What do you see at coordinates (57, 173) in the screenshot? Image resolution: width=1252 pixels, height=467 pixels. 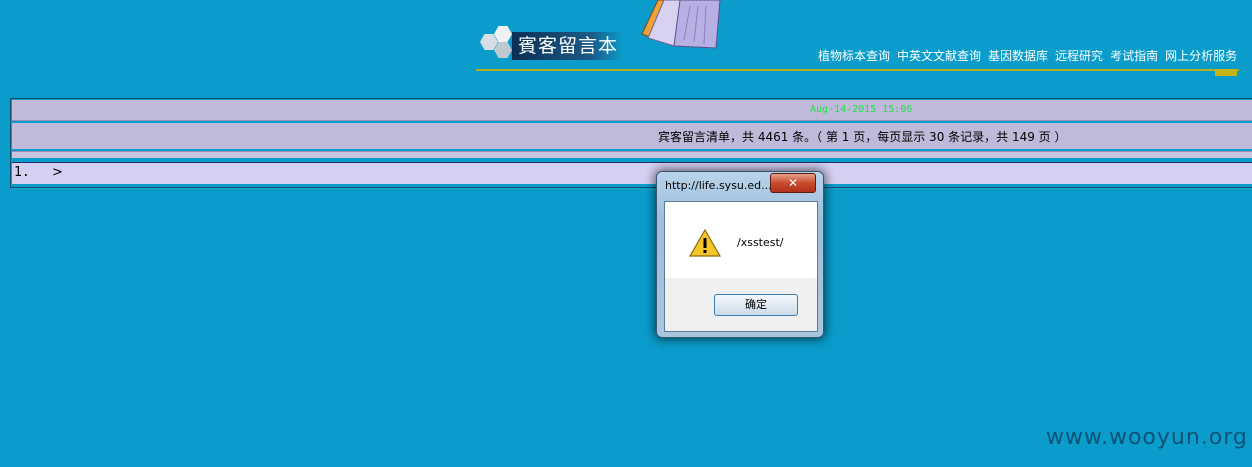 I see `entry-content: >` at bounding box center [57, 173].